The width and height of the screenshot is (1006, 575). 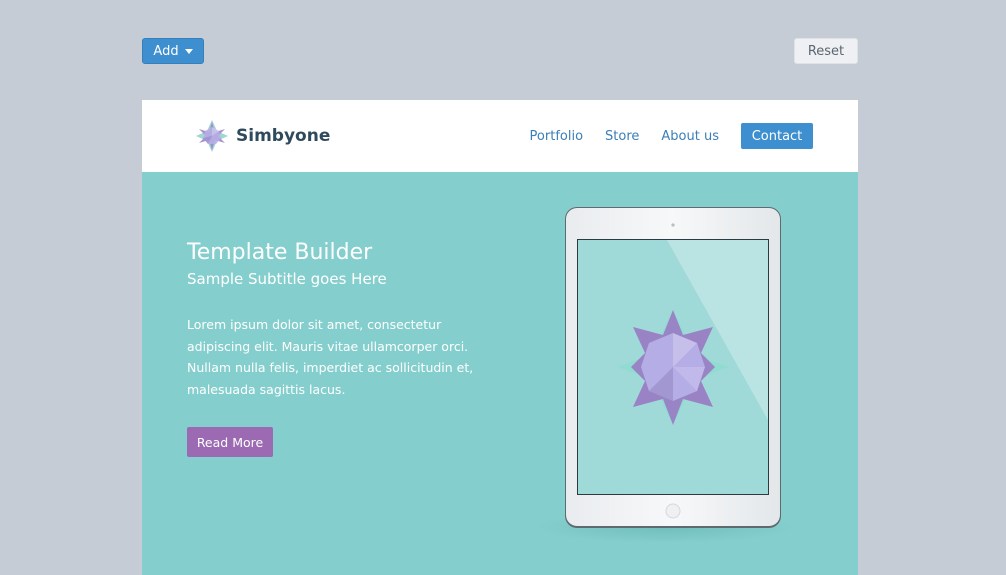 What do you see at coordinates (188, 51) in the screenshot?
I see `caret-down-icon` at bounding box center [188, 51].